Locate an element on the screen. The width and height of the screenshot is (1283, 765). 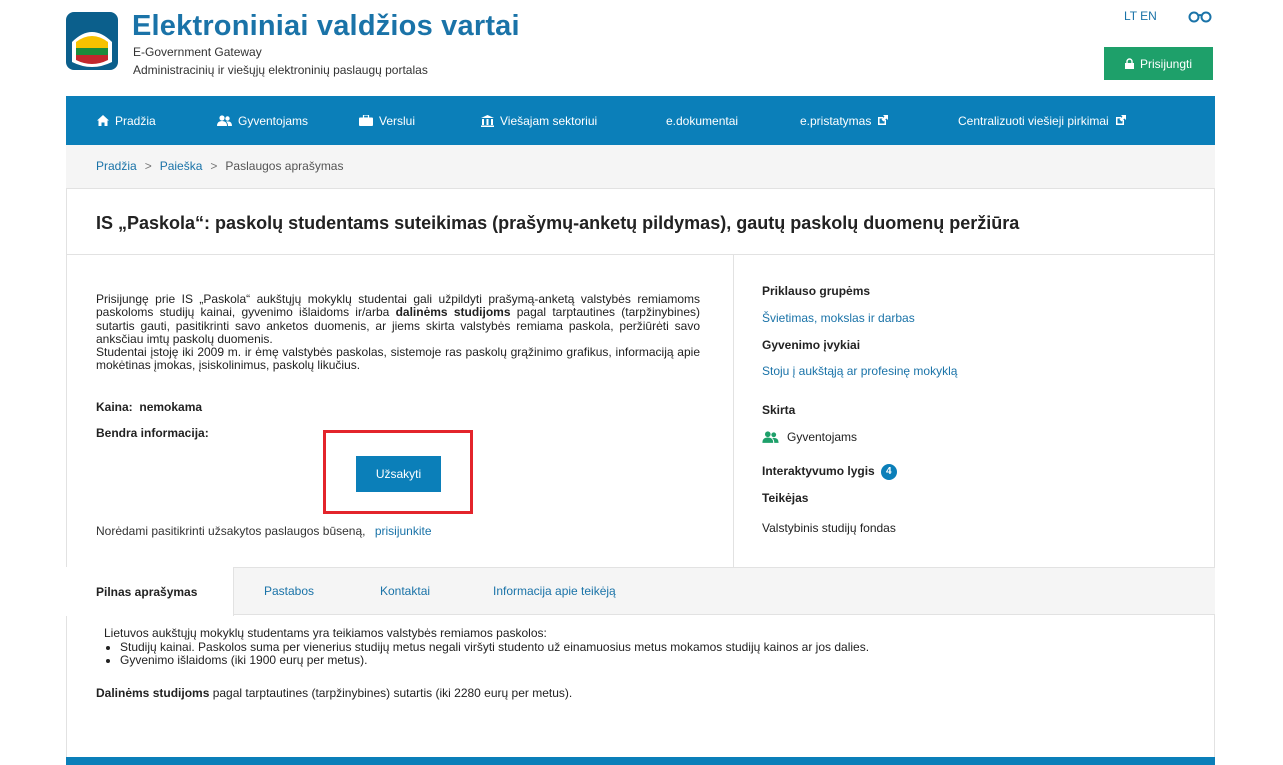
provider-value: Valstybinis studijų fondas is located at coordinates (829, 528).